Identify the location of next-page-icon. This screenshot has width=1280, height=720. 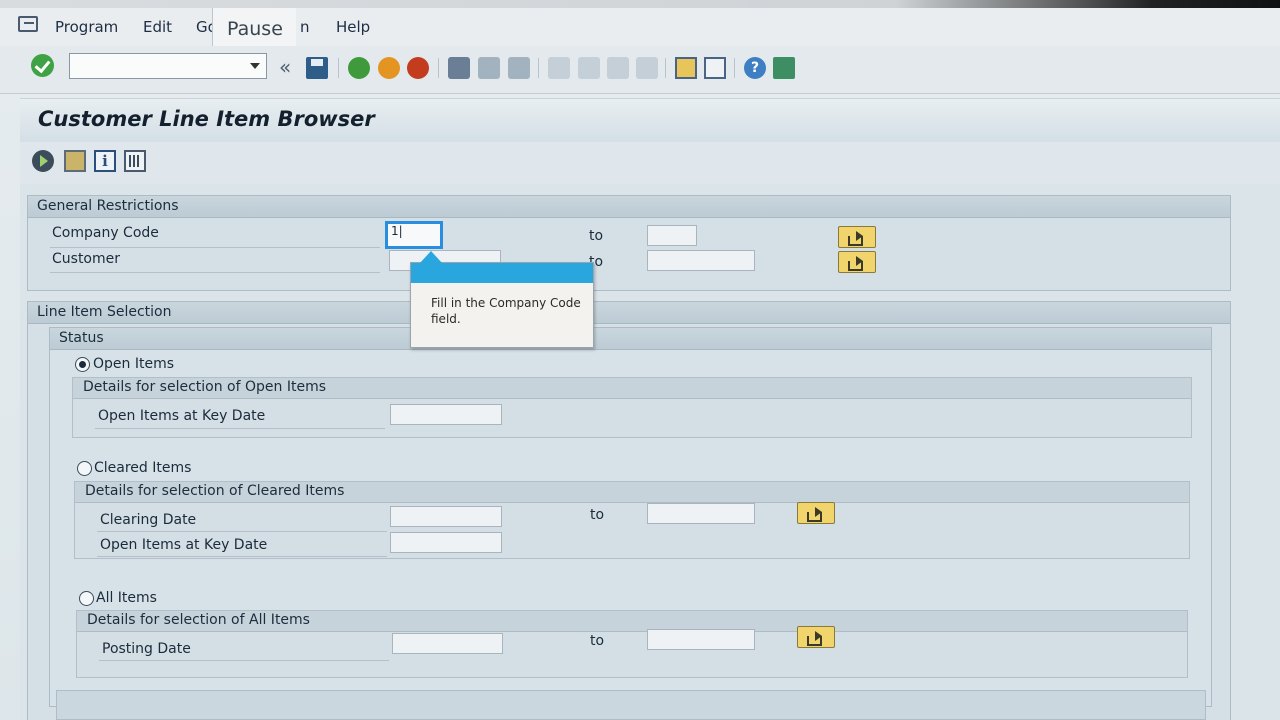
(618, 68).